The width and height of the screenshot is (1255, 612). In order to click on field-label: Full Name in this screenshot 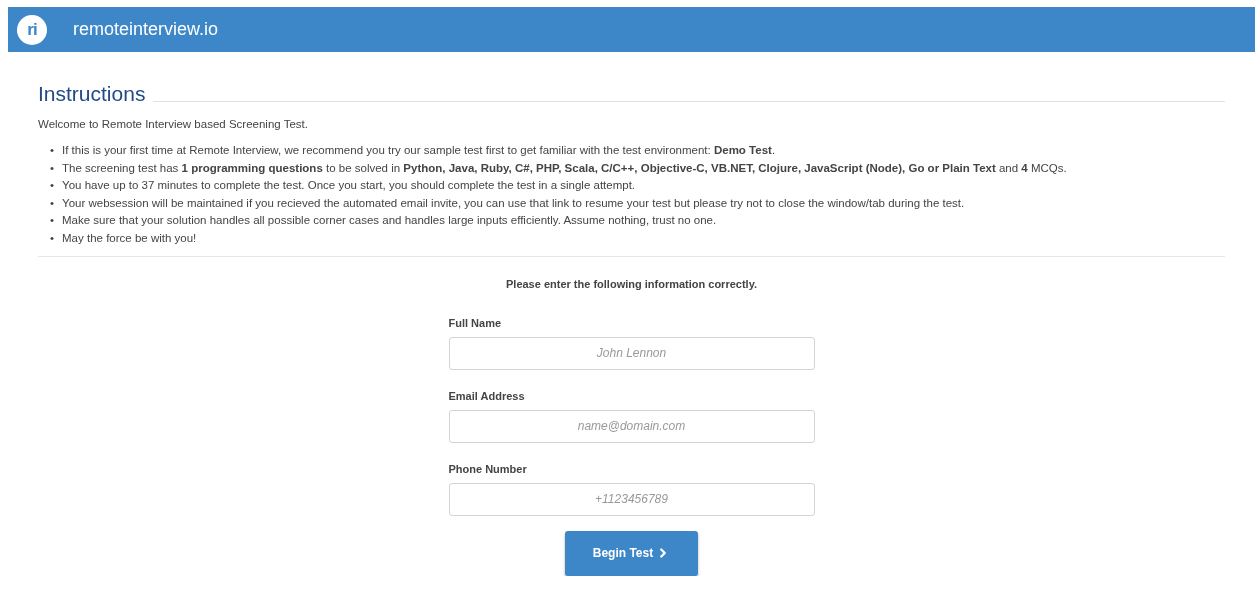, I will do `click(475, 322)`.